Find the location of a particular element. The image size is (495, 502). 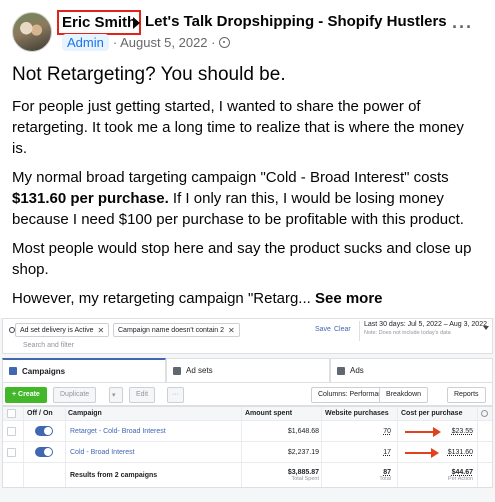

total-amount-sub: Total Spent is located at coordinates (305, 478).